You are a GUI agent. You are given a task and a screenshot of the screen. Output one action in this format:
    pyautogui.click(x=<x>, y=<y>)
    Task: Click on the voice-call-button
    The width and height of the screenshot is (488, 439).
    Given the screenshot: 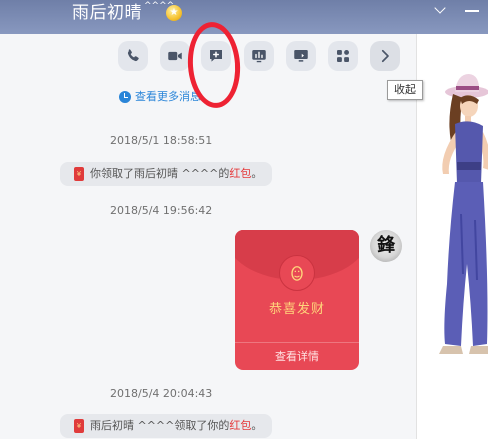 What is the action you would take?
    pyautogui.click(x=133, y=56)
    